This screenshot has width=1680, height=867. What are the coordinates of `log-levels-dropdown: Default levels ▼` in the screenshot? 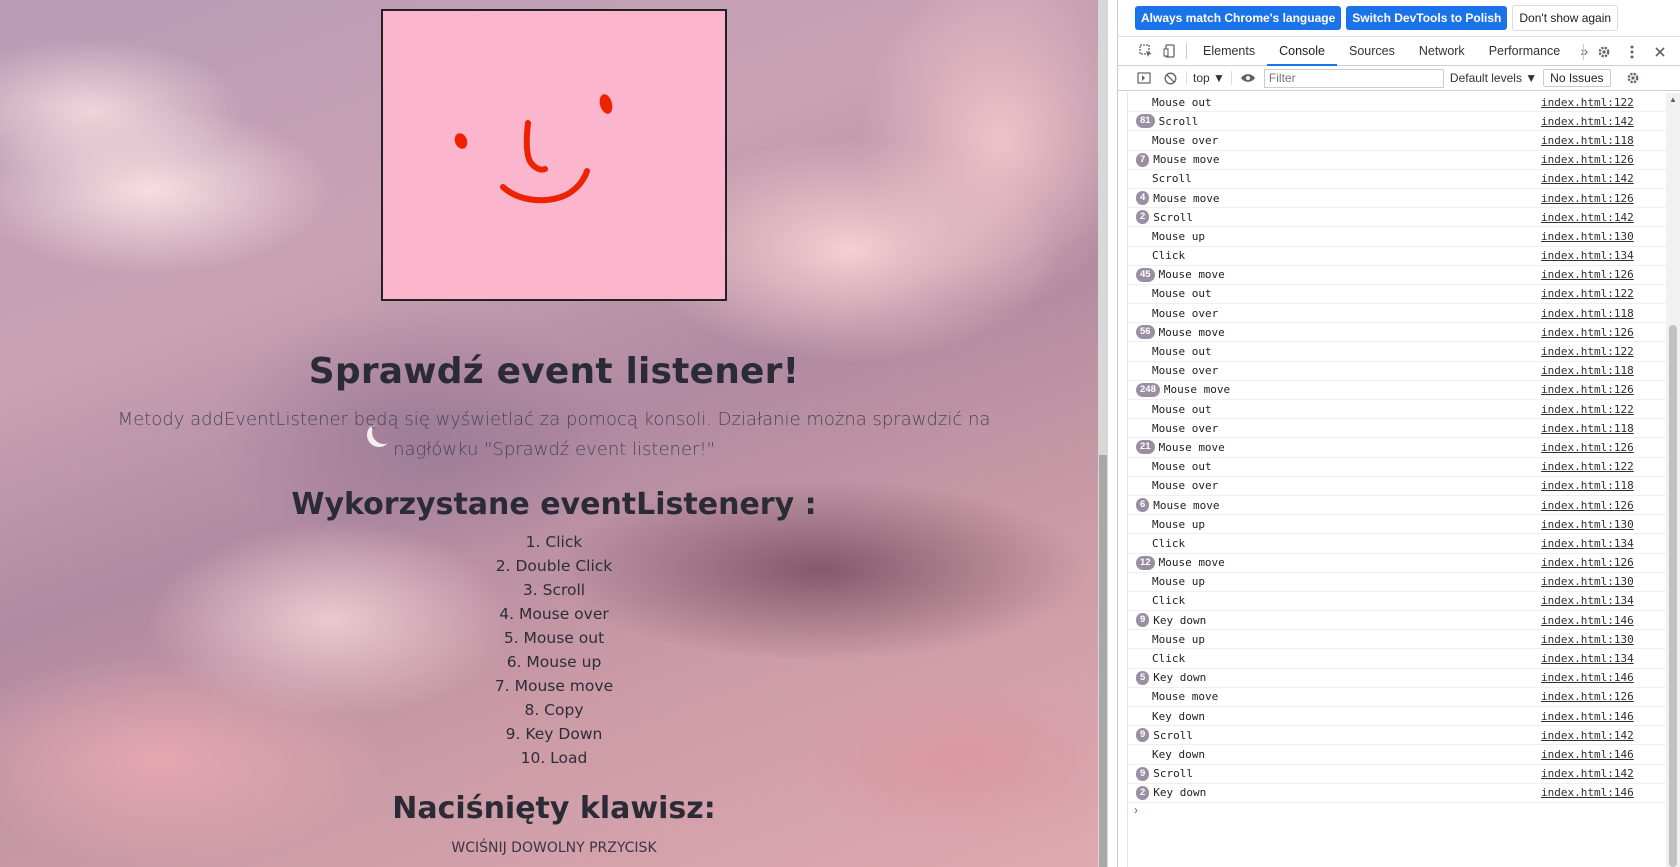 It's located at (1493, 78).